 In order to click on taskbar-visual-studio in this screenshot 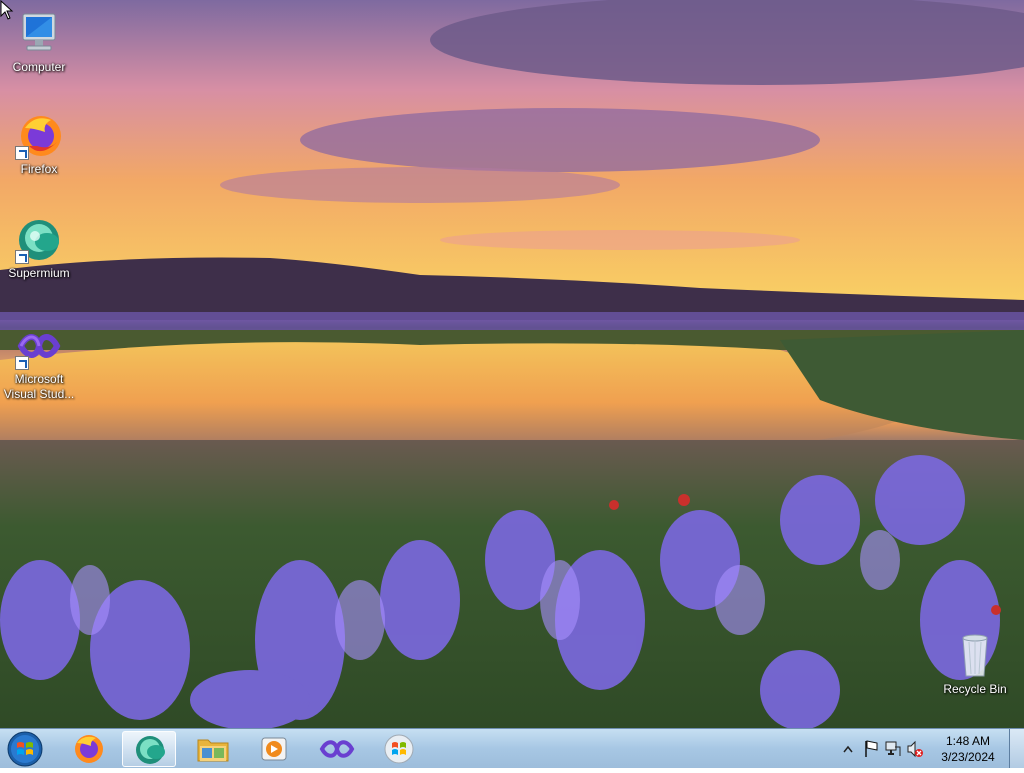, I will do `click(337, 749)`.